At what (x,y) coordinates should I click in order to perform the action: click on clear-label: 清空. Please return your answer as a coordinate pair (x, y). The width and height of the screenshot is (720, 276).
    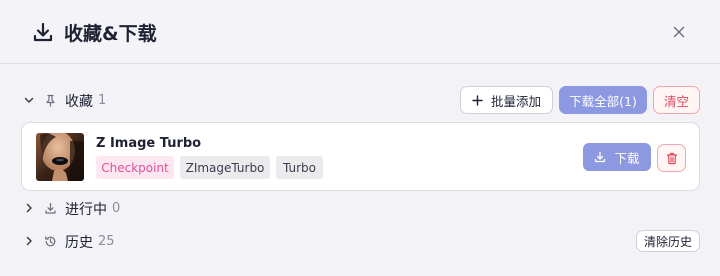
    Looking at the image, I should click on (676, 101).